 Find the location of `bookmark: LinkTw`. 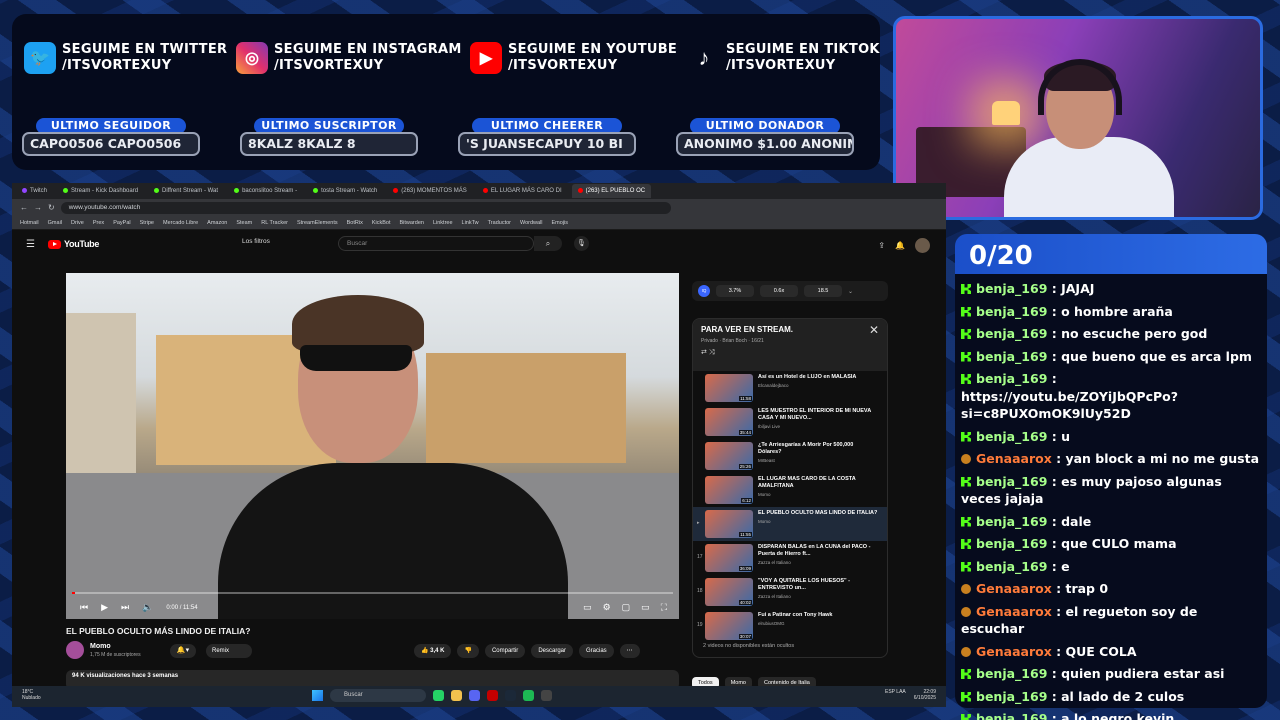

bookmark: LinkTw is located at coordinates (470, 223).